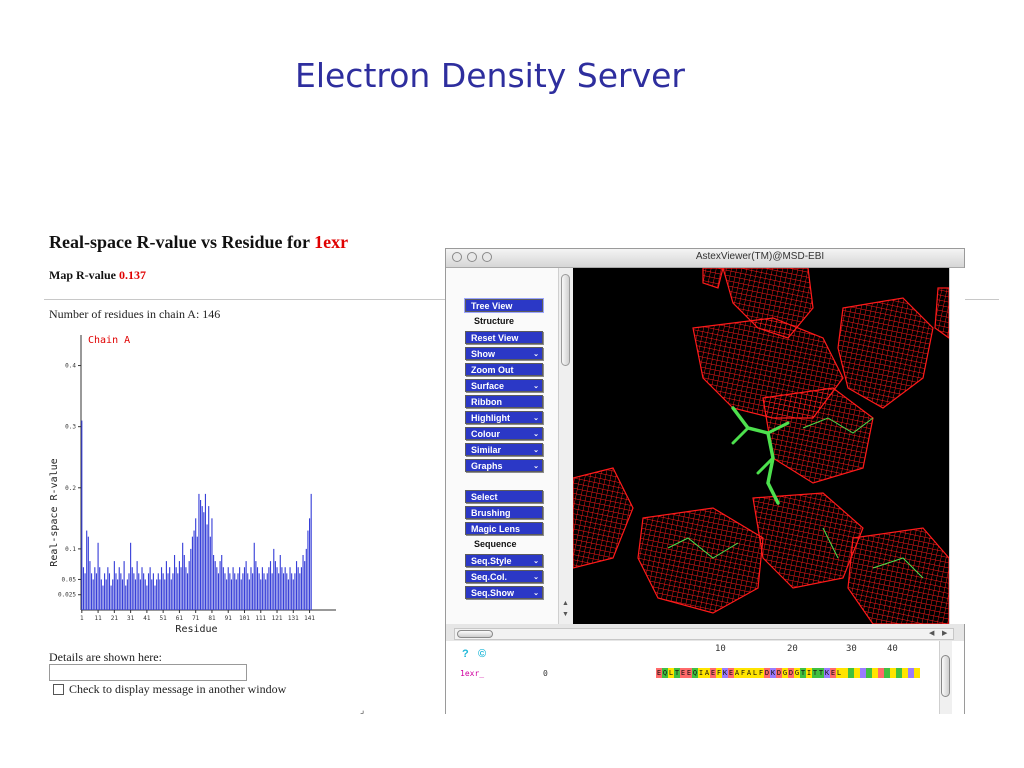 Image resolution: width=1024 pixels, height=768 pixels. What do you see at coordinates (504, 560) in the screenshot?
I see `seq-style-menu-button: Seq.Style ⌄` at bounding box center [504, 560].